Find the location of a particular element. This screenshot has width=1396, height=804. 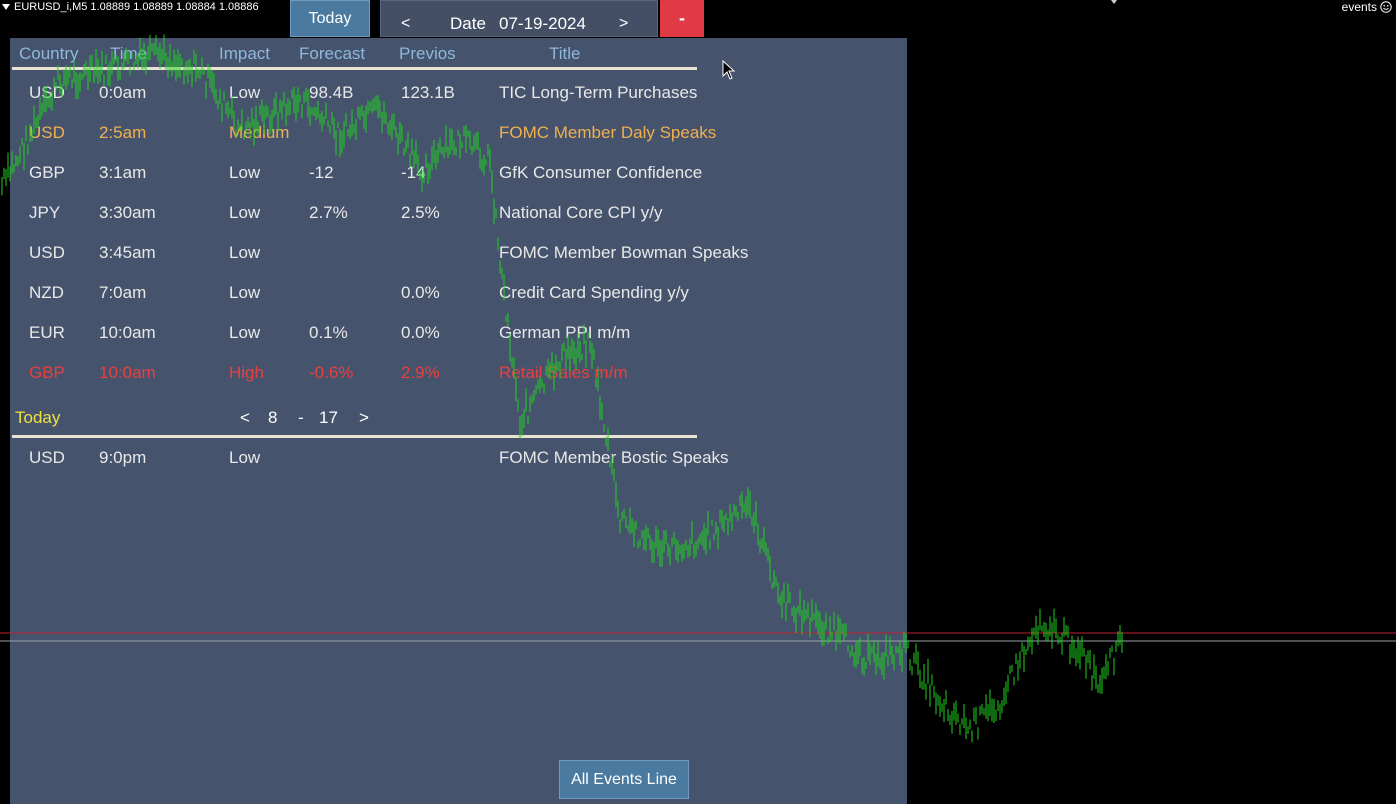

event-forecast: -12 is located at coordinates (321, 172).